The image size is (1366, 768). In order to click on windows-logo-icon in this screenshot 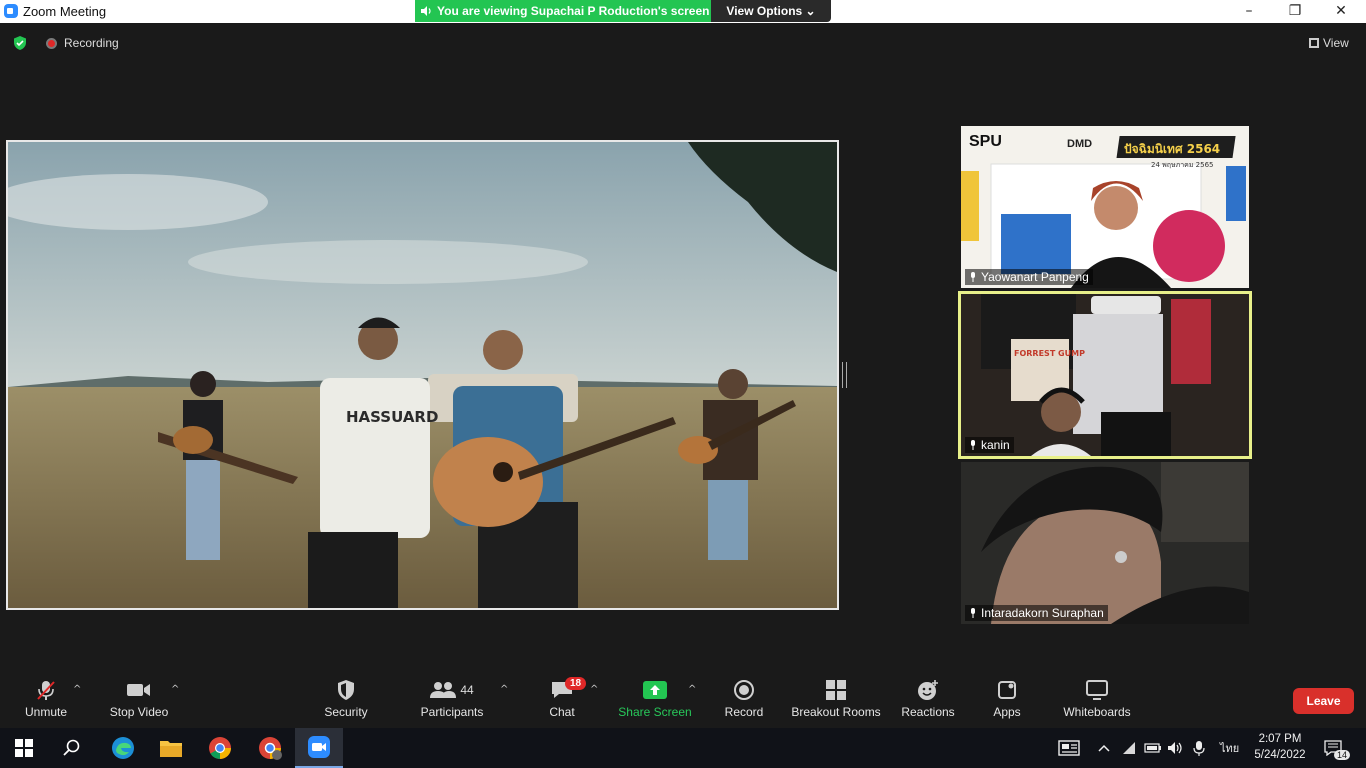, I will do `click(24, 748)`.